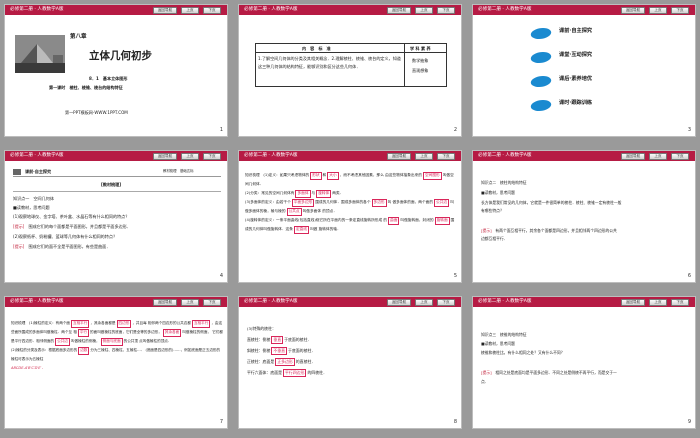 Image resolution: width=700 pixels, height=438 pixels. What do you see at coordinates (316, 48) in the screenshot?
I see `table-header-standard: 内 容 标 准` at bounding box center [316, 48].